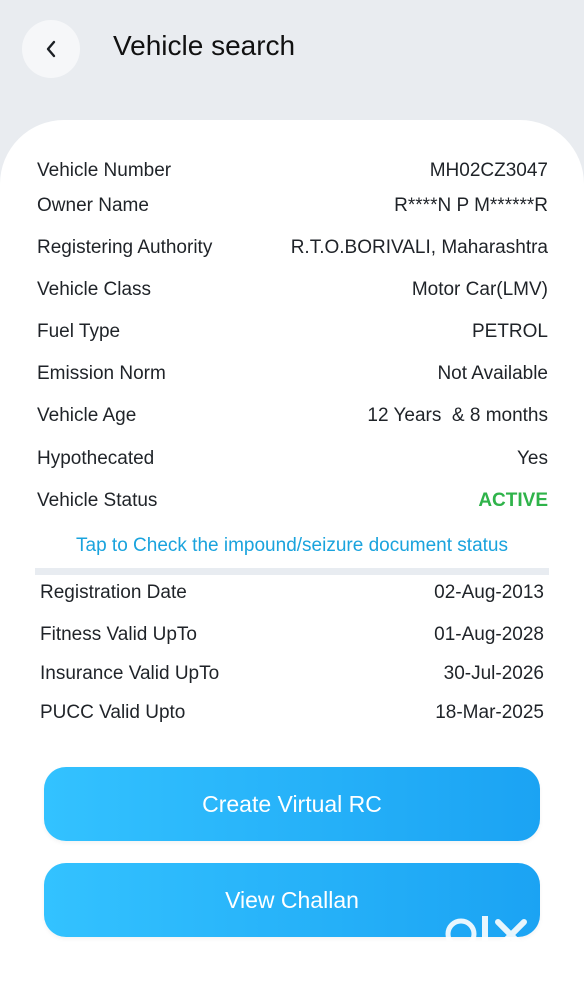 The height and width of the screenshot is (998, 584). Describe the element at coordinates (489, 712) in the screenshot. I see `validity-value: 18-Mar-2025` at that location.